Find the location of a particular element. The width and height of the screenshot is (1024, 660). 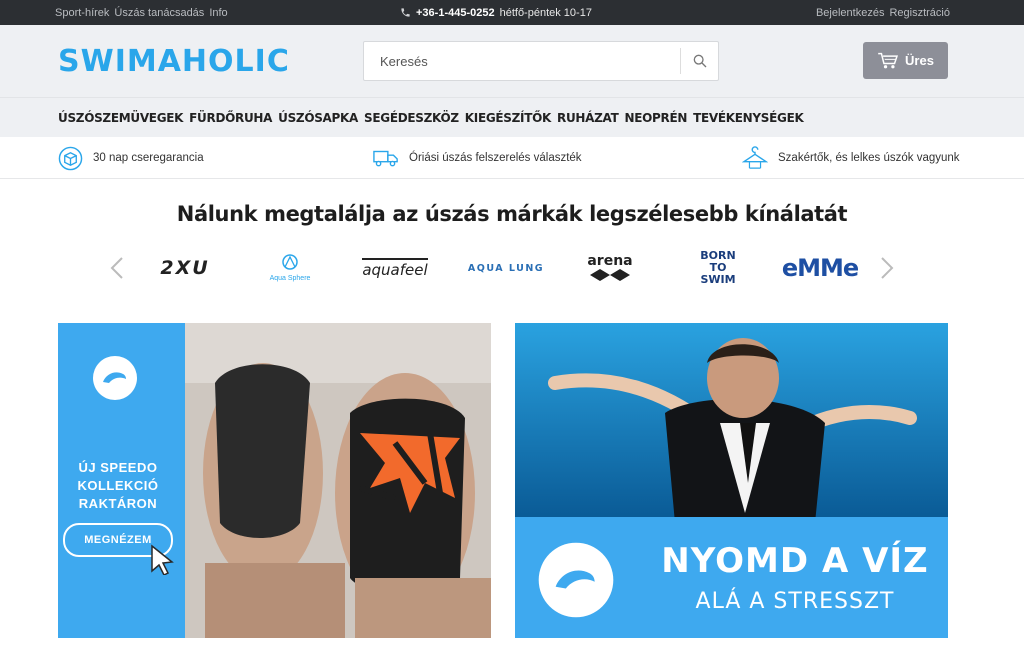

banner-speedo-line2: KOLLEKCIÓ is located at coordinates (118, 485).